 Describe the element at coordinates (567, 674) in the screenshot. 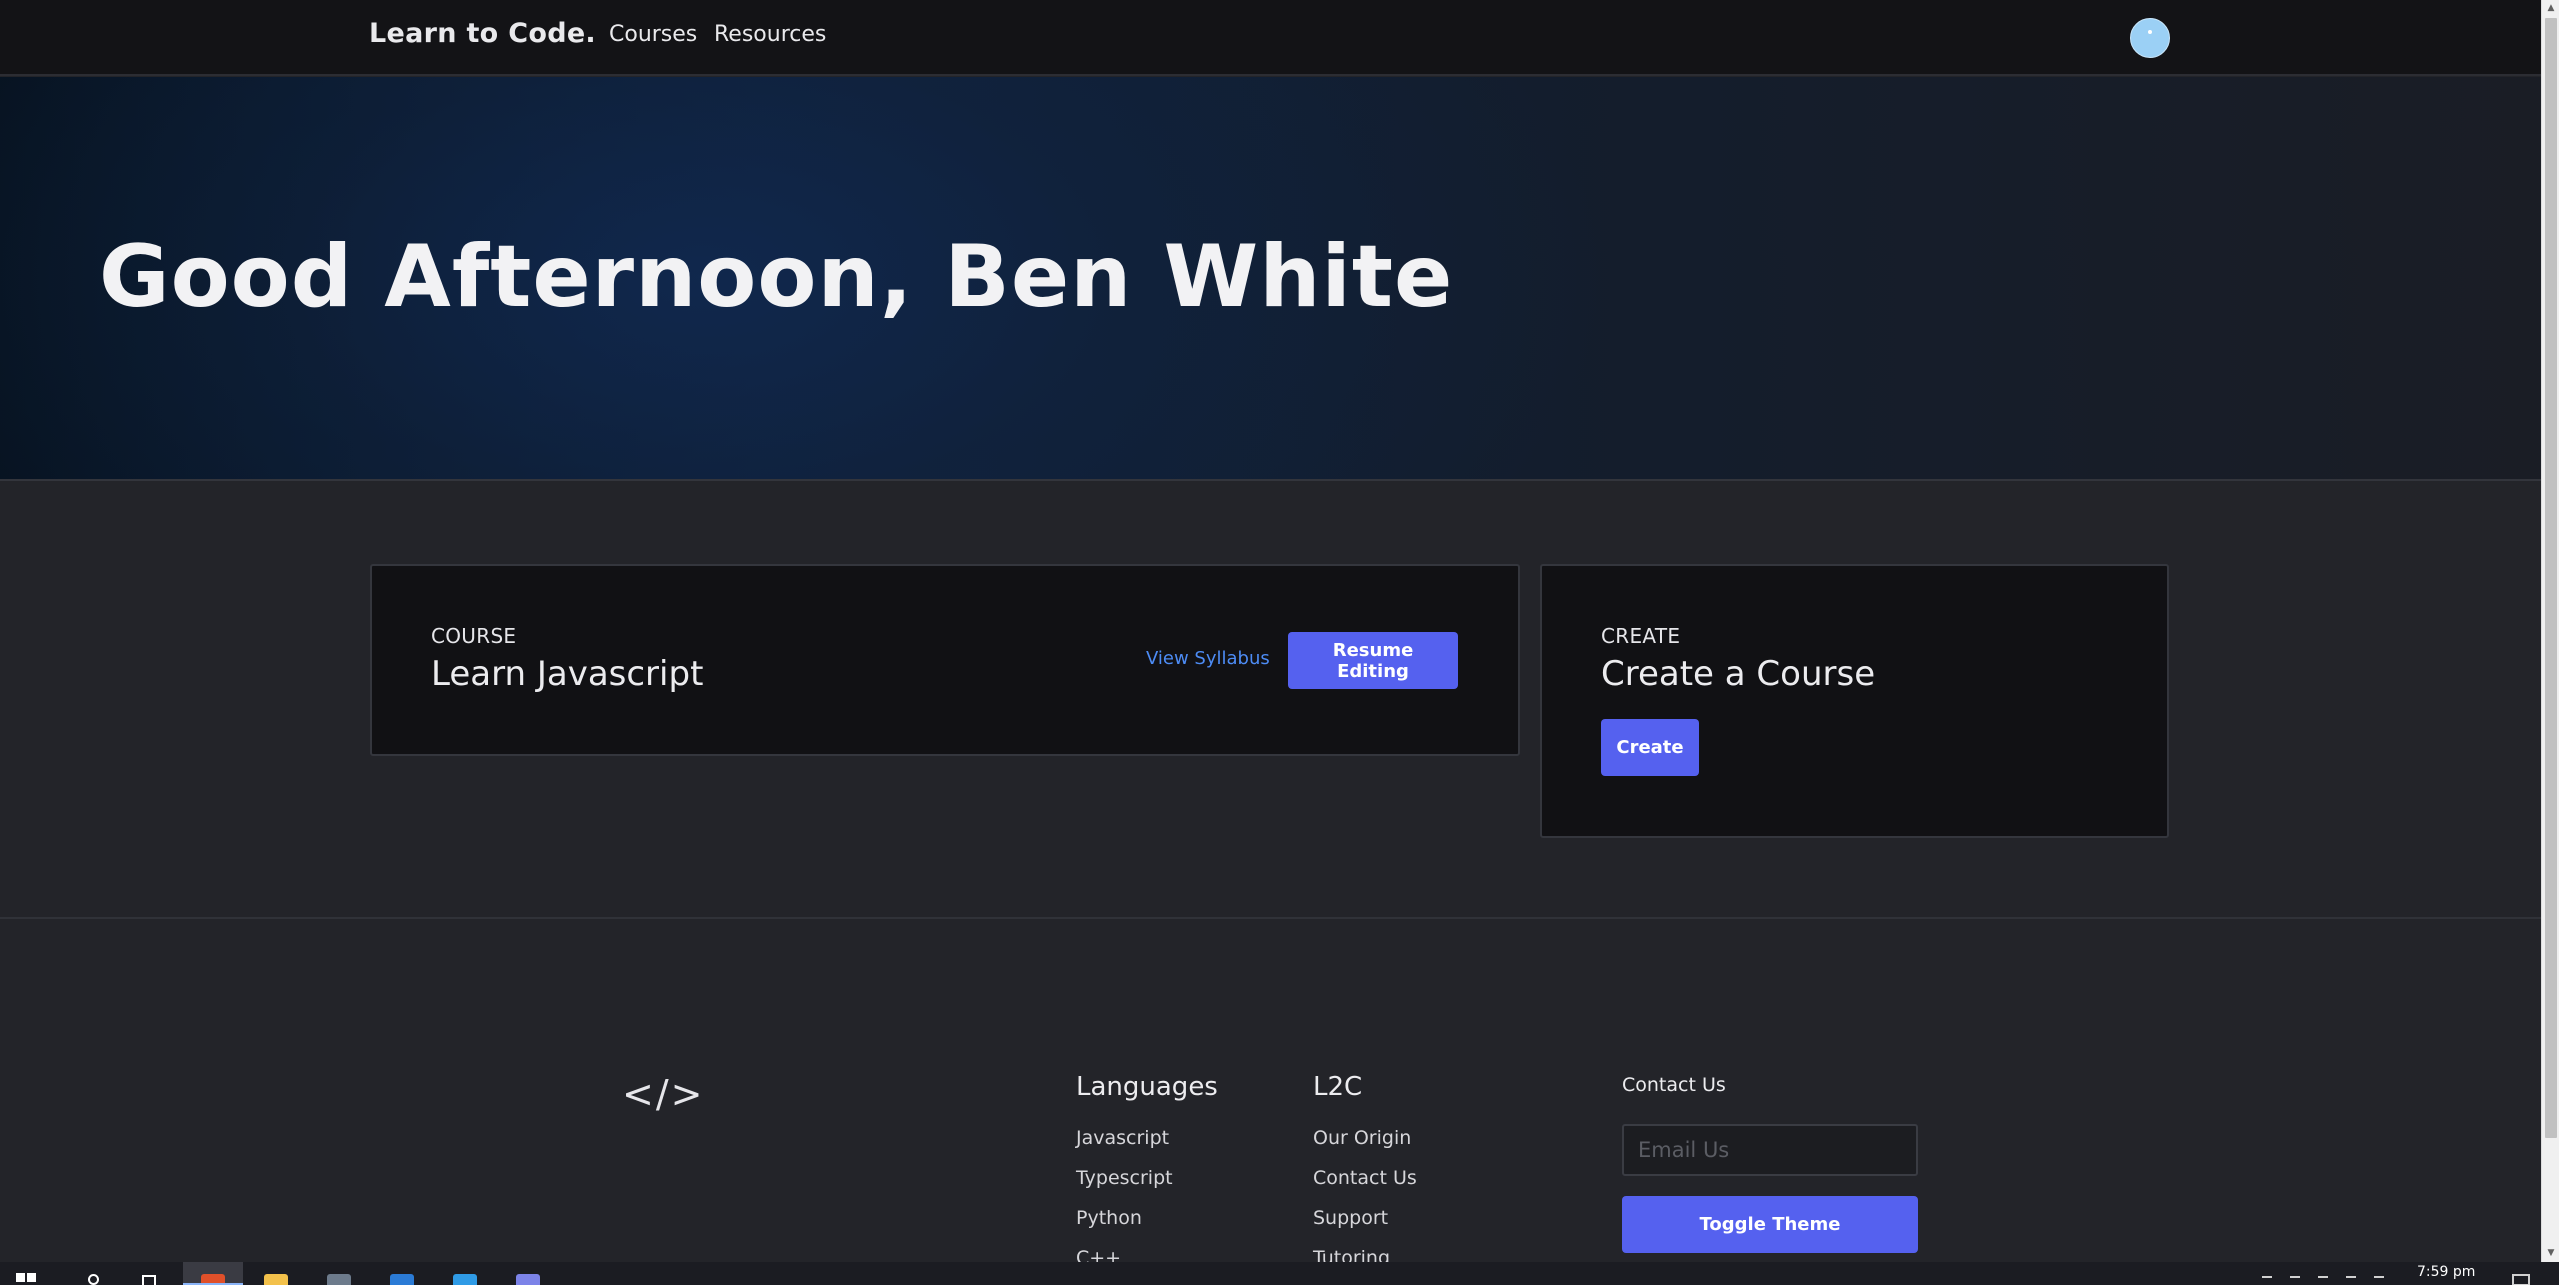

I see `course-title: Learn Javascript` at that location.